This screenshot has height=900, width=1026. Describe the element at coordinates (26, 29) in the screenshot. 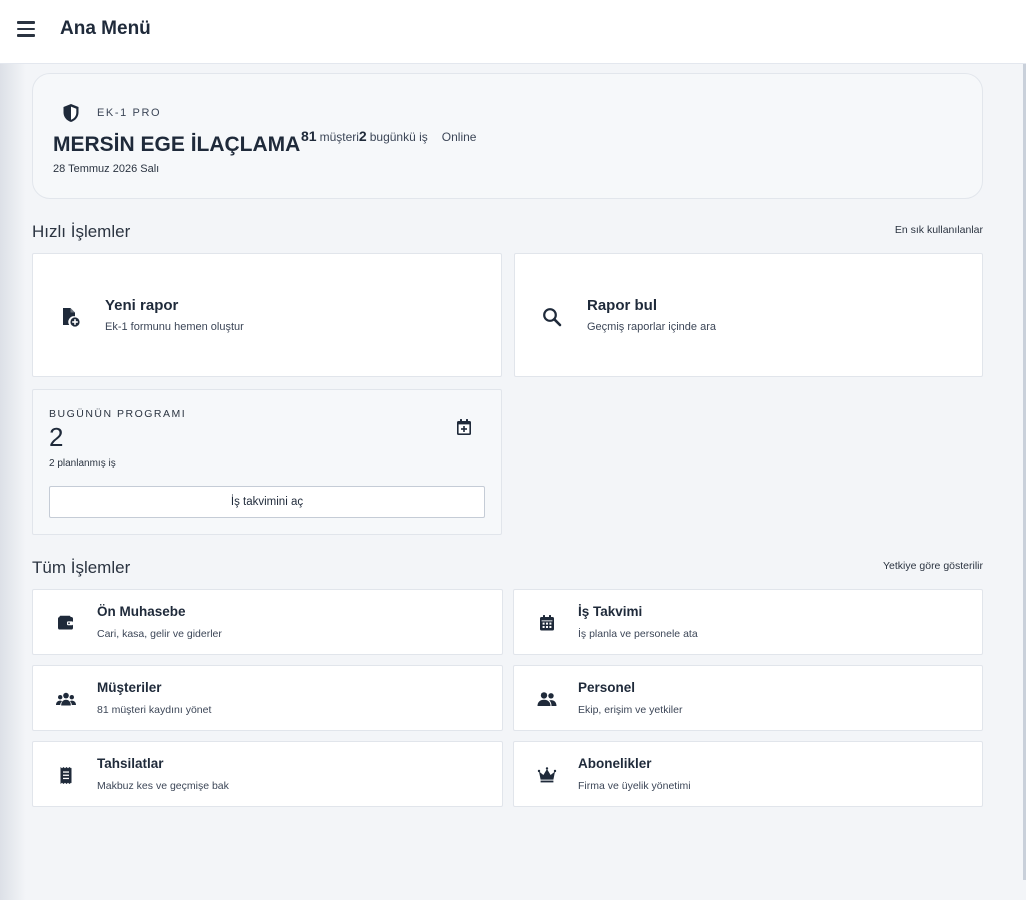

I see `hamburger-menu-icon` at that location.